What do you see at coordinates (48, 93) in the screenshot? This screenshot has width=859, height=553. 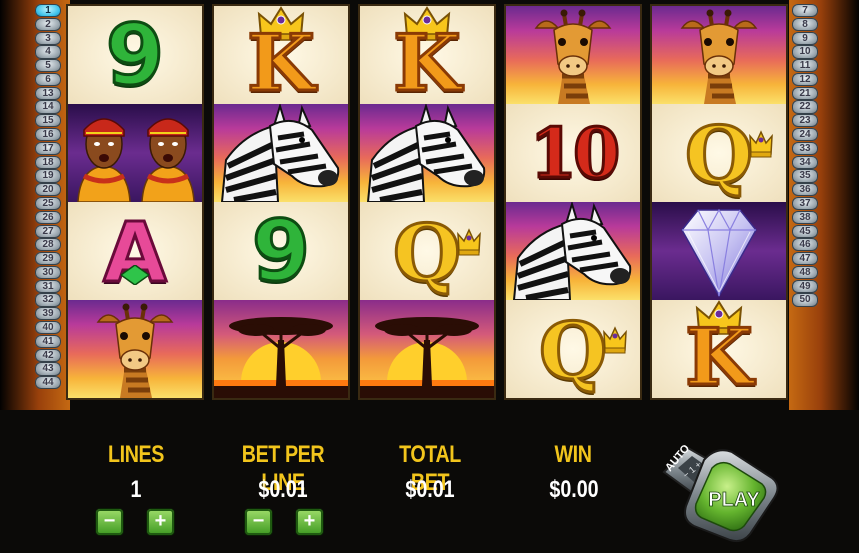 I see `payline-indicator-13: 13` at bounding box center [48, 93].